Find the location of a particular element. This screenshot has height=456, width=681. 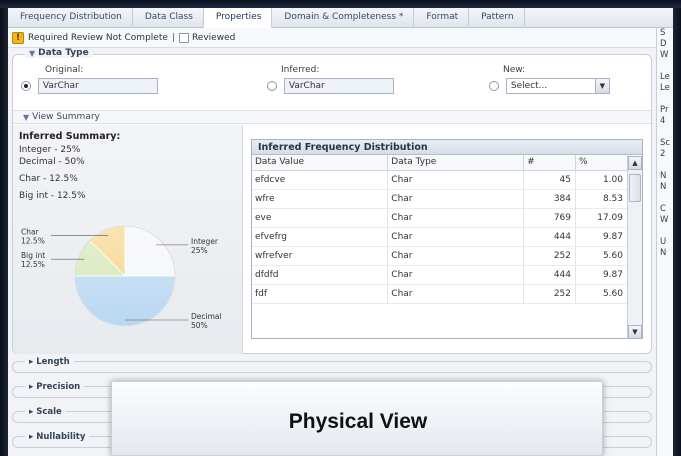

view-summary-label: View Summary is located at coordinates (66, 117).